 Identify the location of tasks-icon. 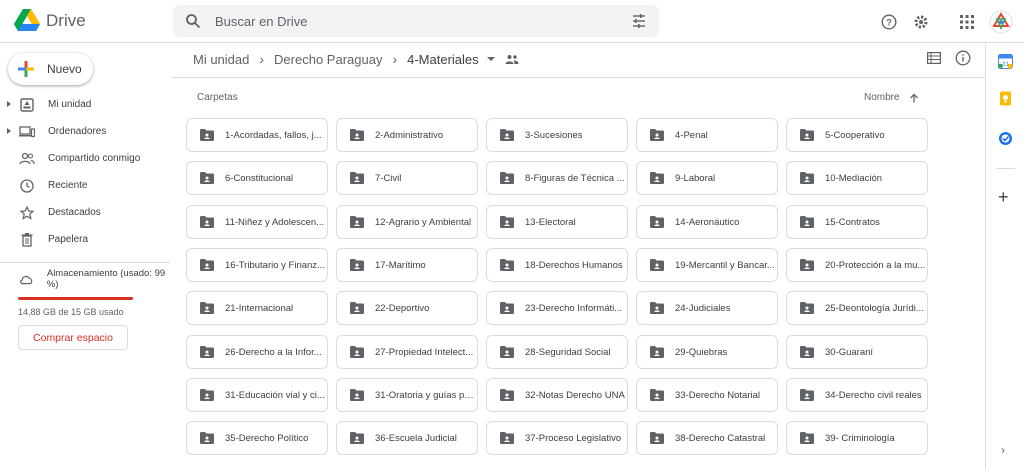
(1005, 138).